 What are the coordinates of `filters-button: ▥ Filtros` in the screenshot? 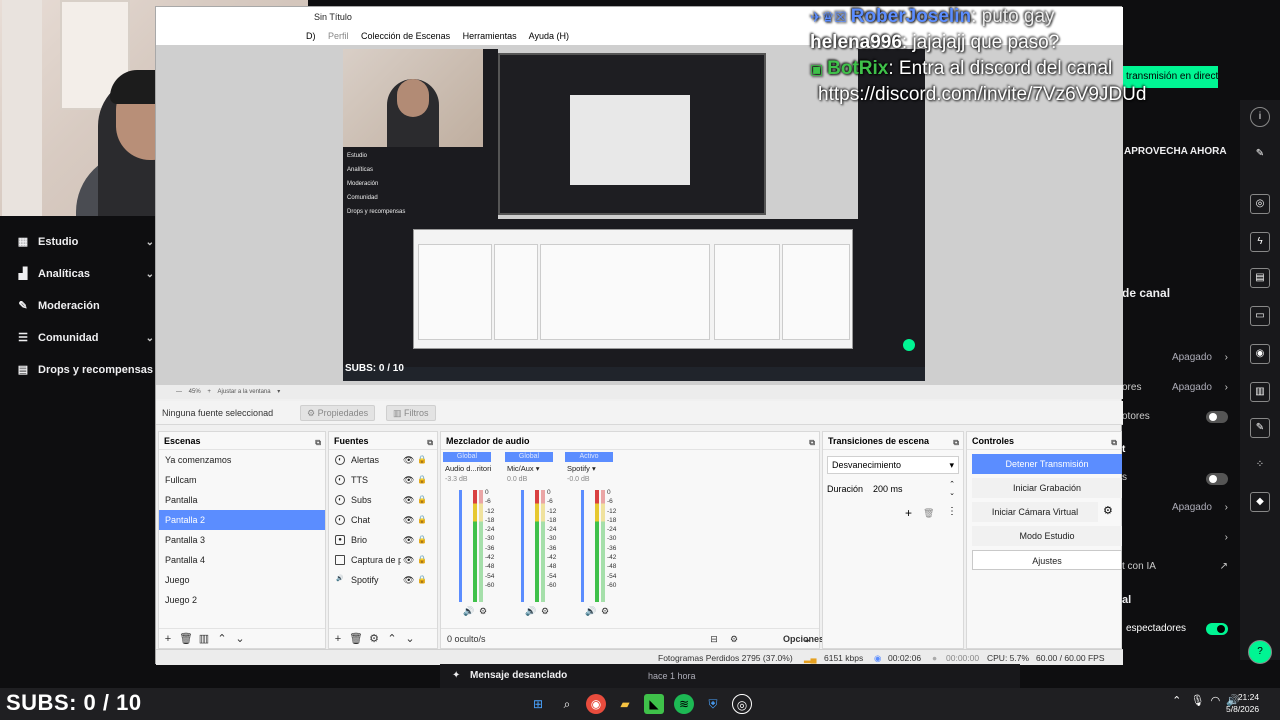 It's located at (411, 413).